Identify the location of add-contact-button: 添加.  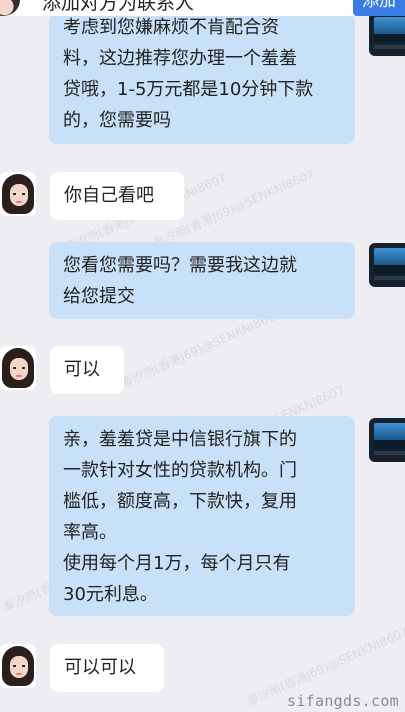
(379, 8).